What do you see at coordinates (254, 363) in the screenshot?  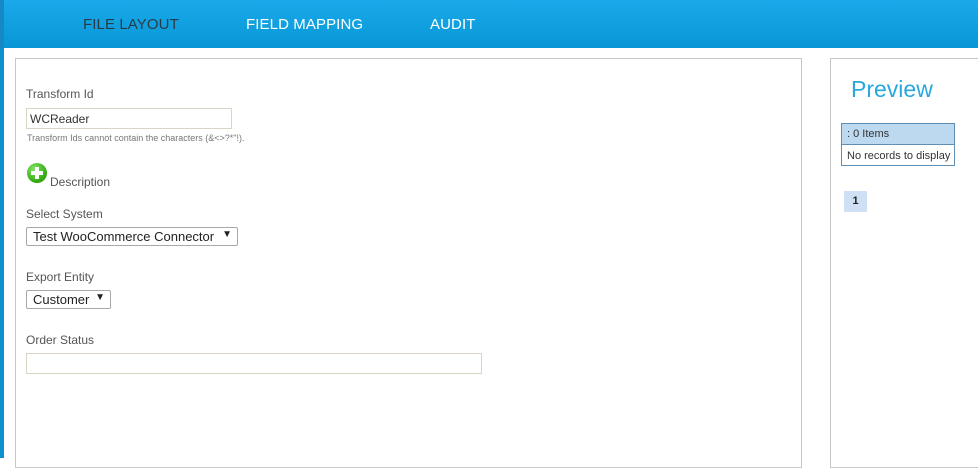 I see `order-status-input` at bounding box center [254, 363].